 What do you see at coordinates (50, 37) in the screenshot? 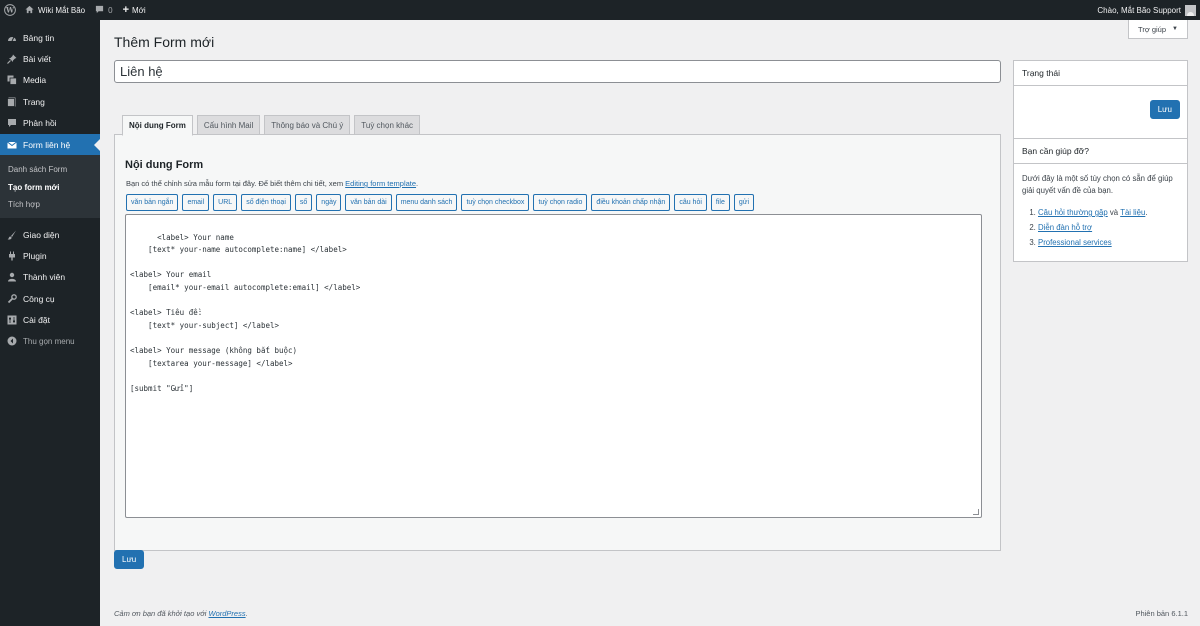
I see `sidebar-item-dashboard: Bảng tin` at bounding box center [50, 37].